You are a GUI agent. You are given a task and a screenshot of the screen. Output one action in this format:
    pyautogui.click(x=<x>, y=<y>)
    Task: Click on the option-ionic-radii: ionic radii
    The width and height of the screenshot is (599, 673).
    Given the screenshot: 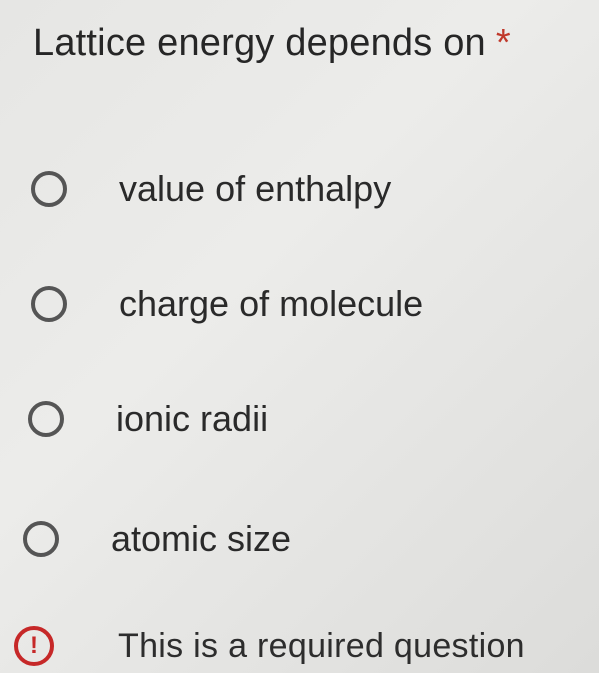 What is the action you would take?
    pyautogui.click(x=142, y=419)
    